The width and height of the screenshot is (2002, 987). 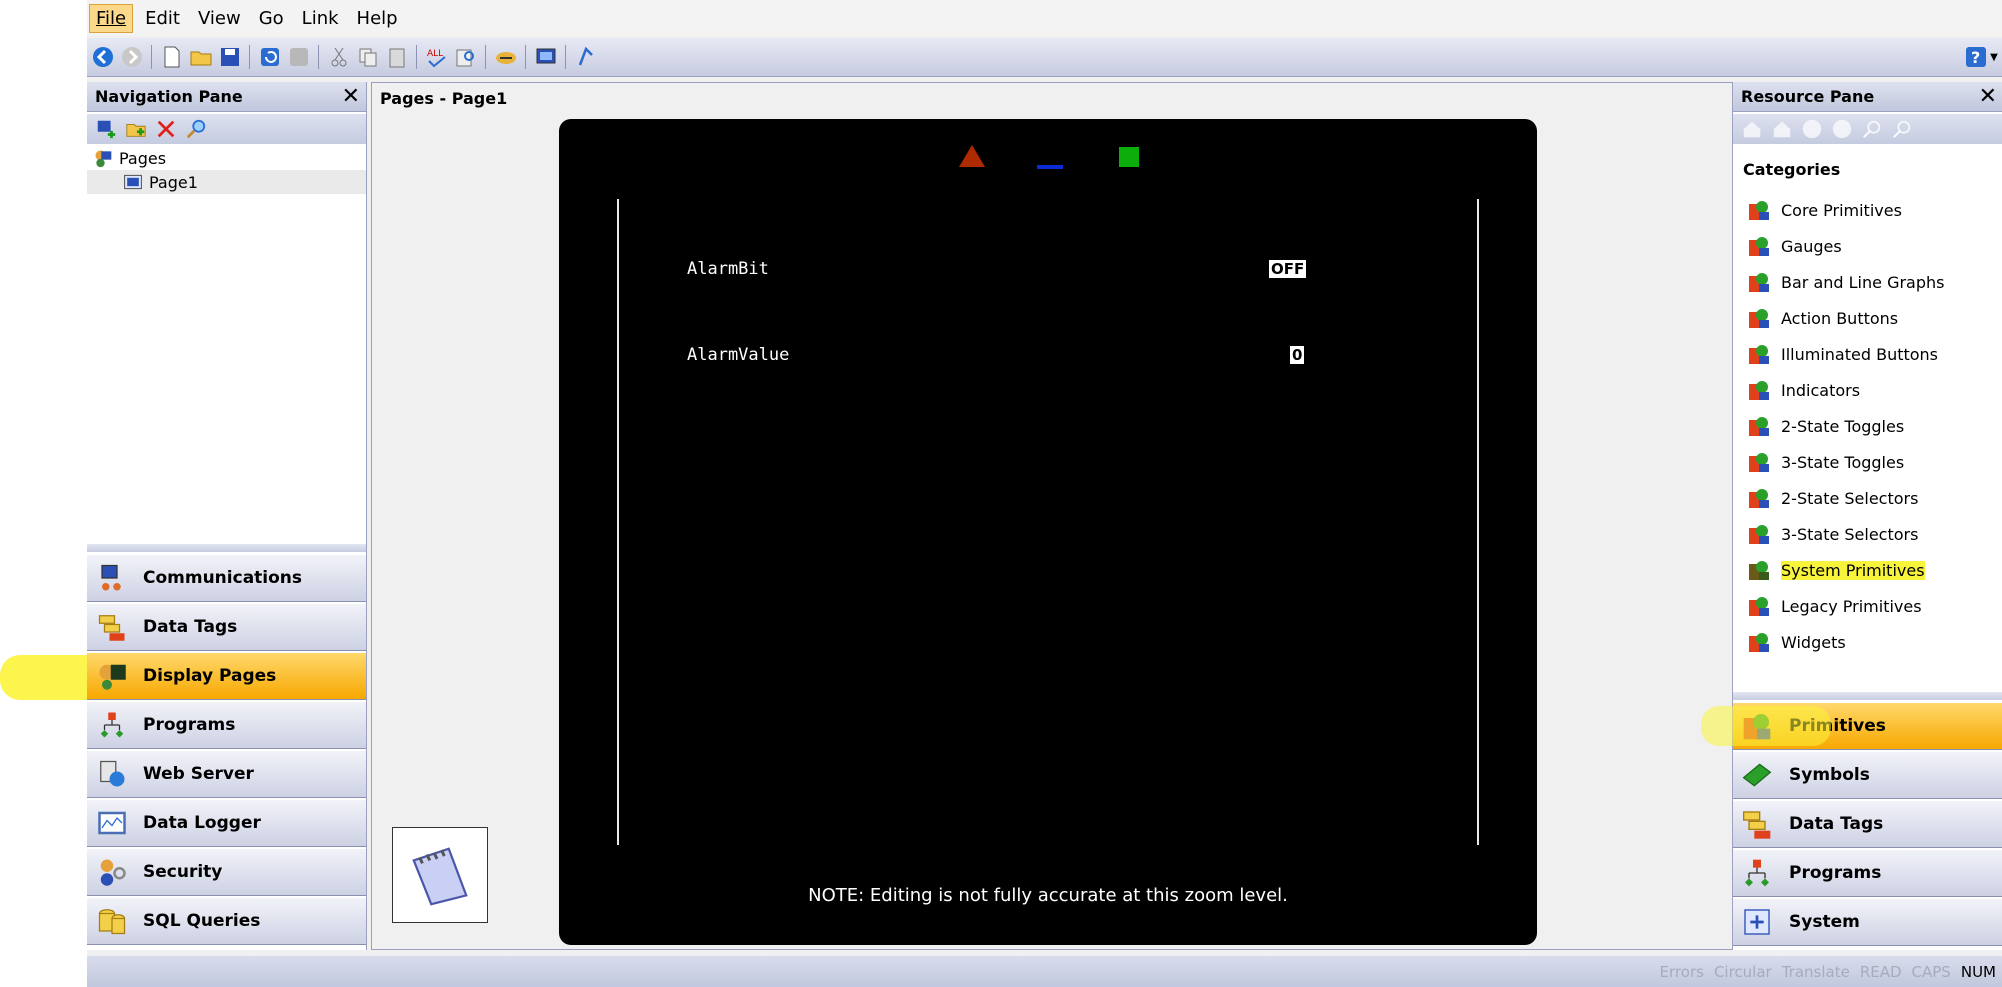 What do you see at coordinates (1867, 390) in the screenshot?
I see `category-indicators: Indicators` at bounding box center [1867, 390].